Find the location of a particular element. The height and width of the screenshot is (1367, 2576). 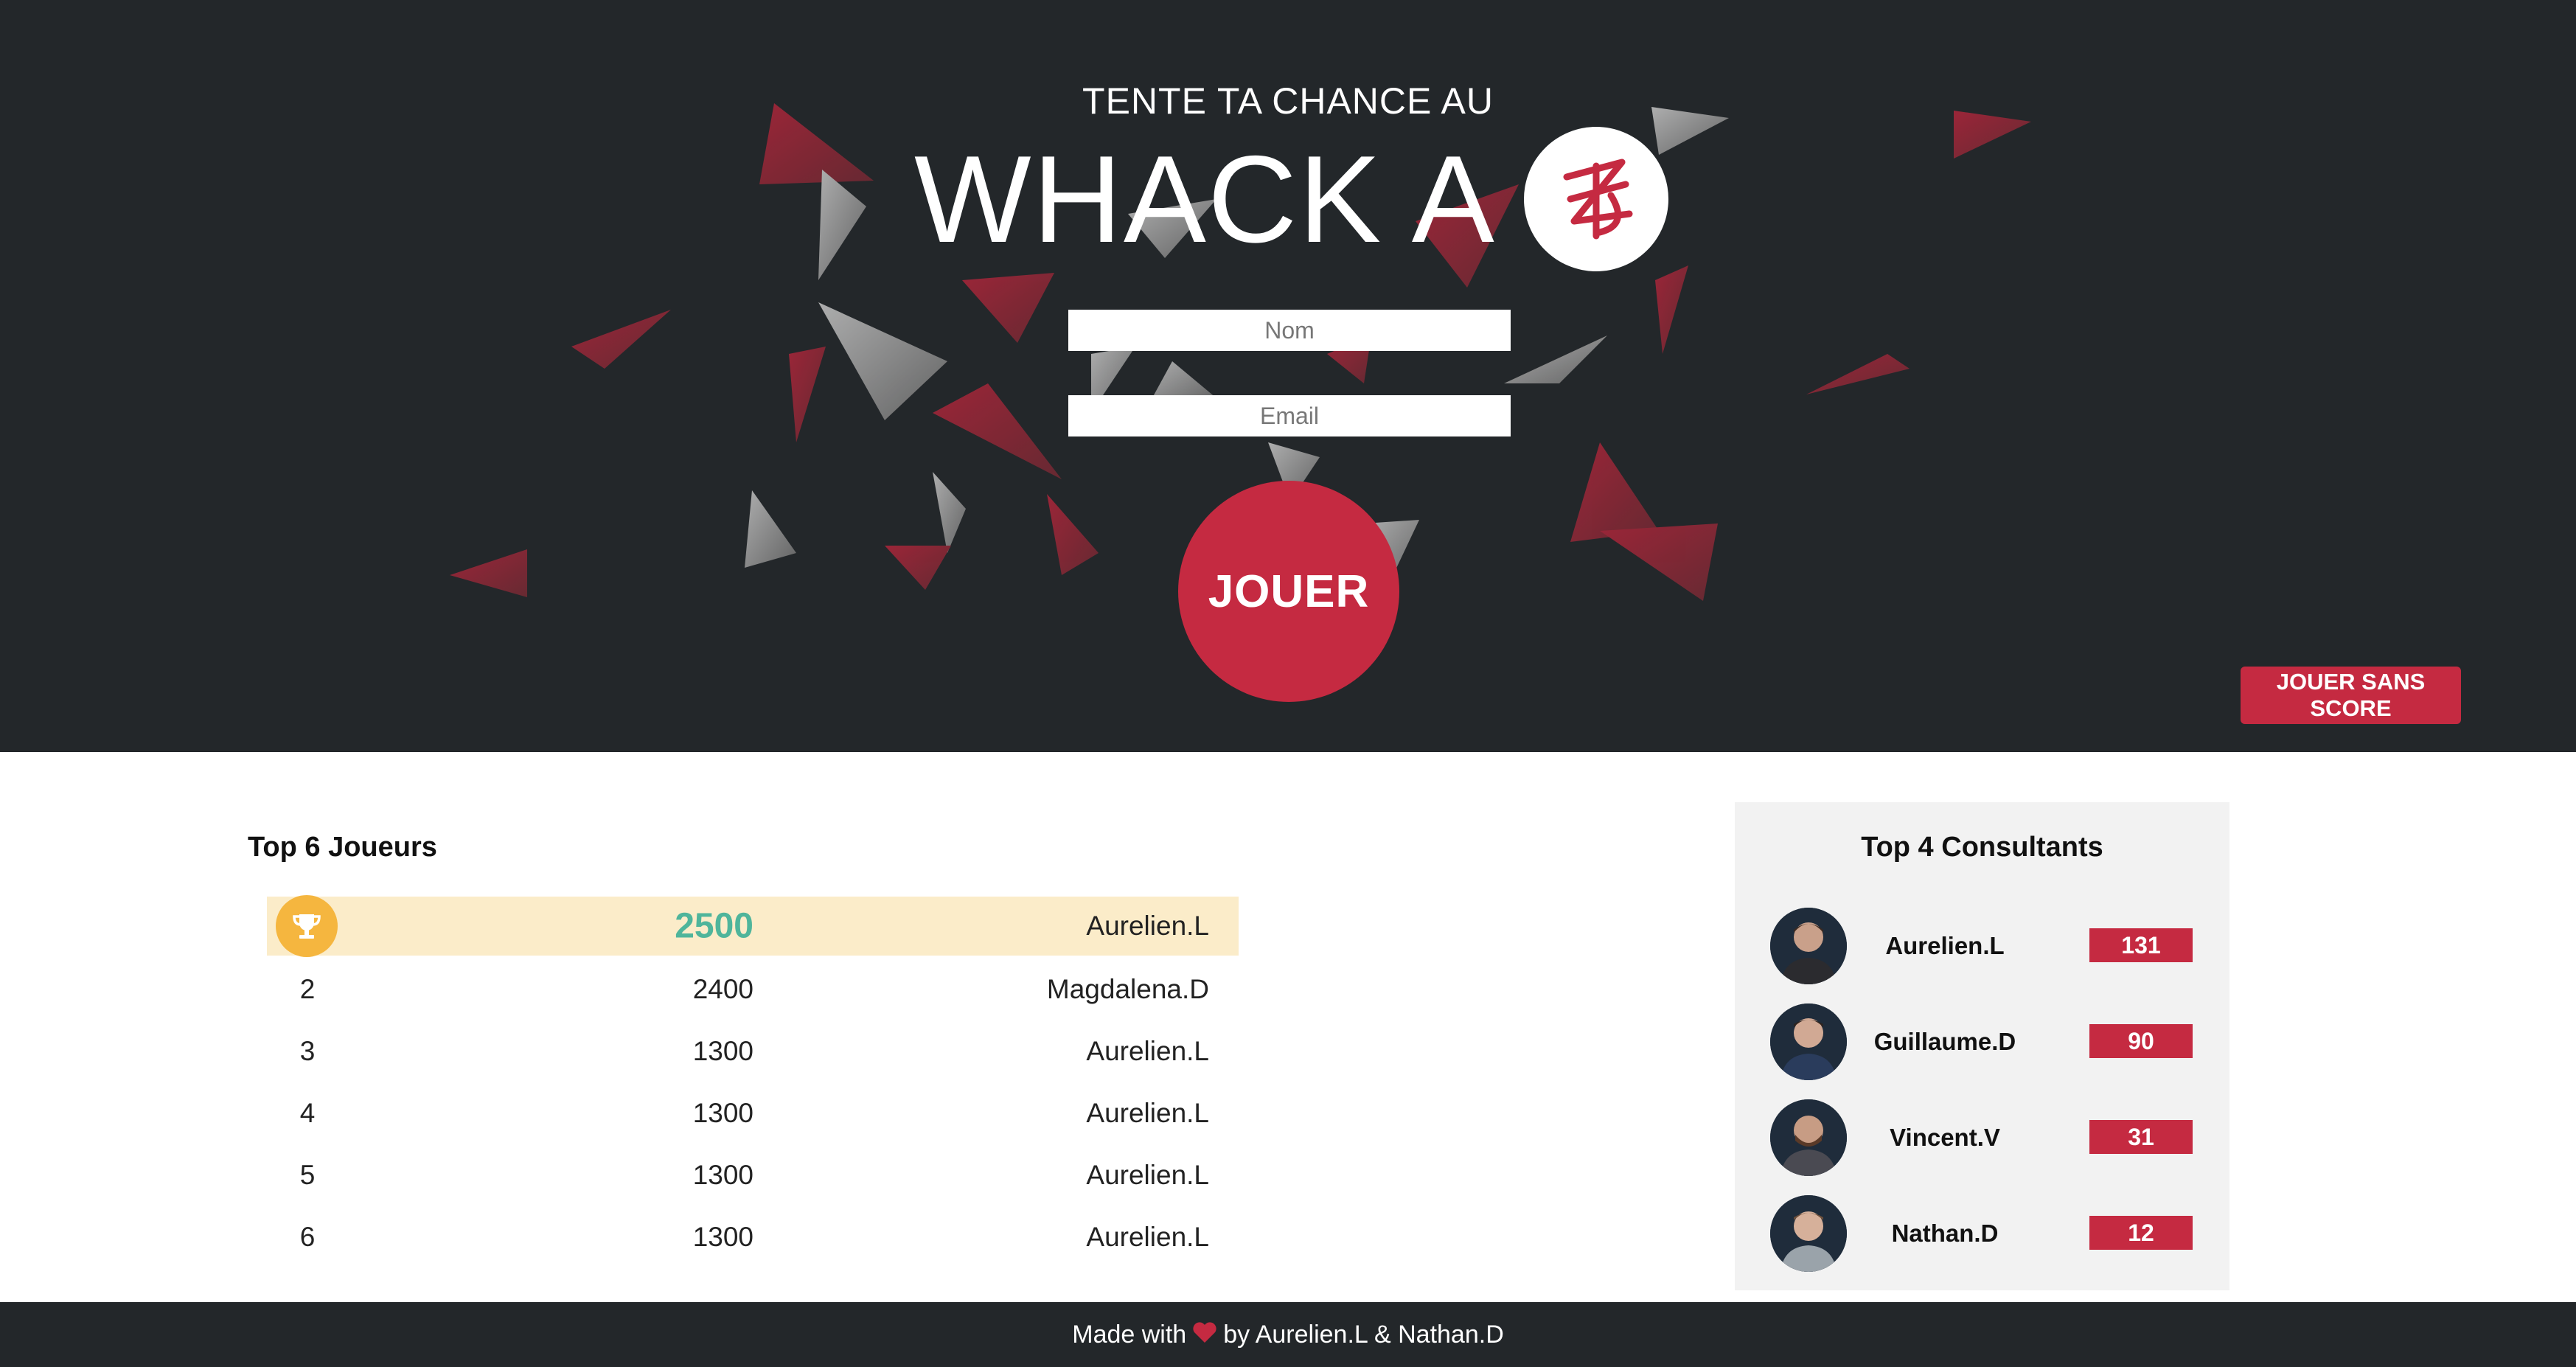

consultant-row: Guillaume.D 90 is located at coordinates (1984, 1041).